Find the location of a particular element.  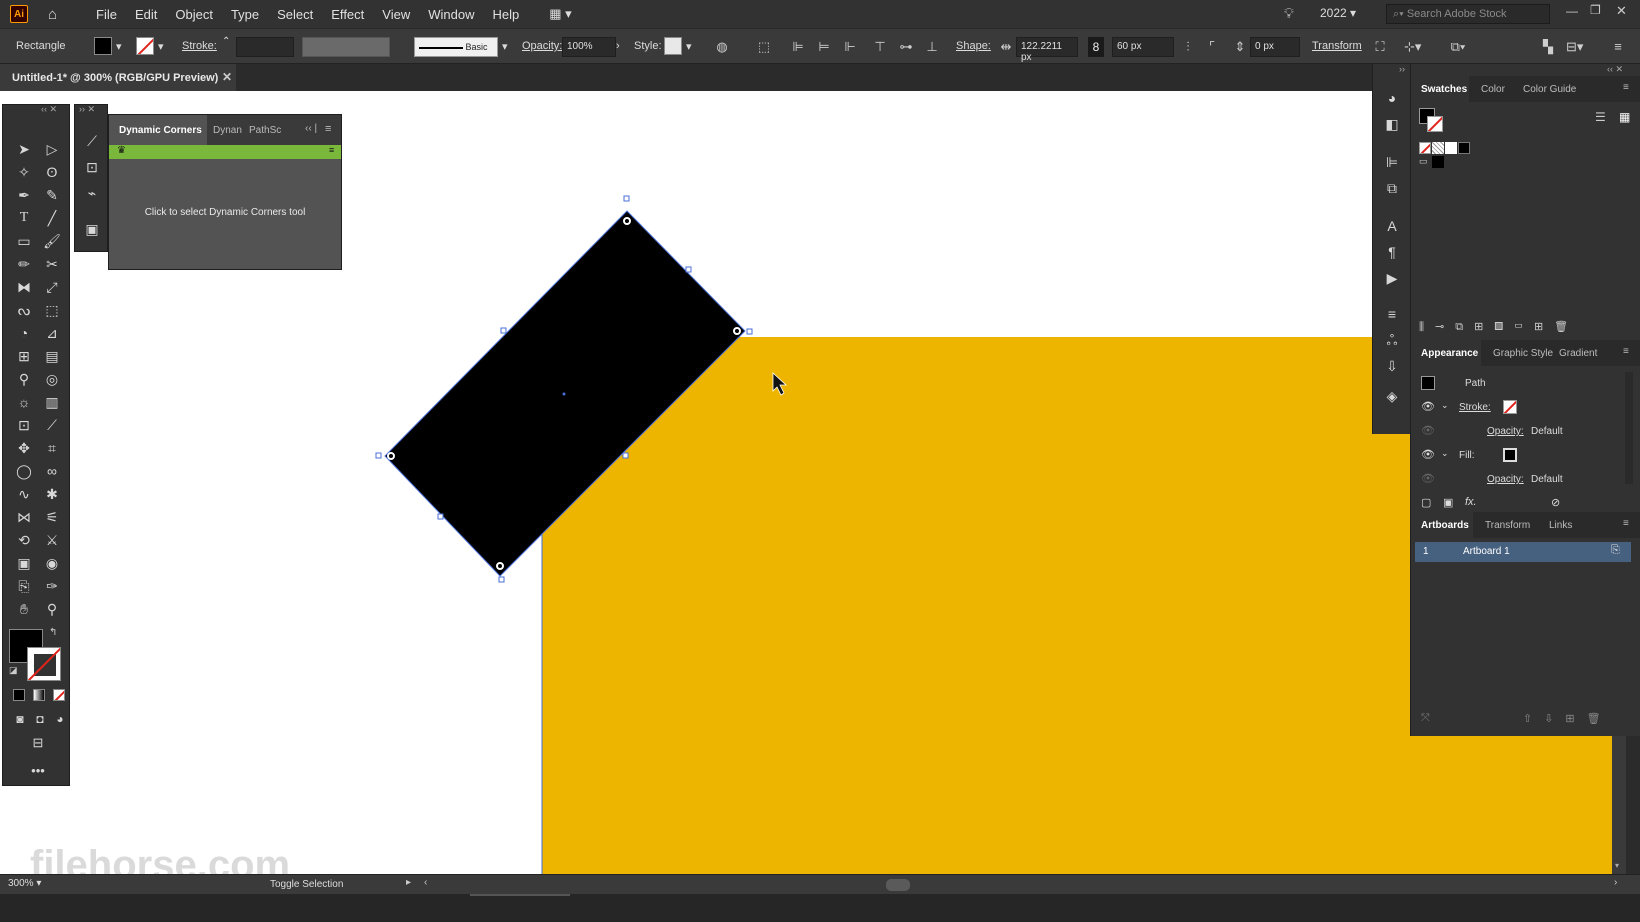

magic-wand-tool-icon: ✧ is located at coordinates (24, 172).